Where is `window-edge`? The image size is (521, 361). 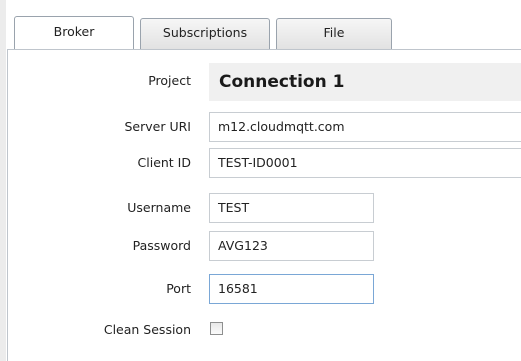 window-edge is located at coordinates (3, 180).